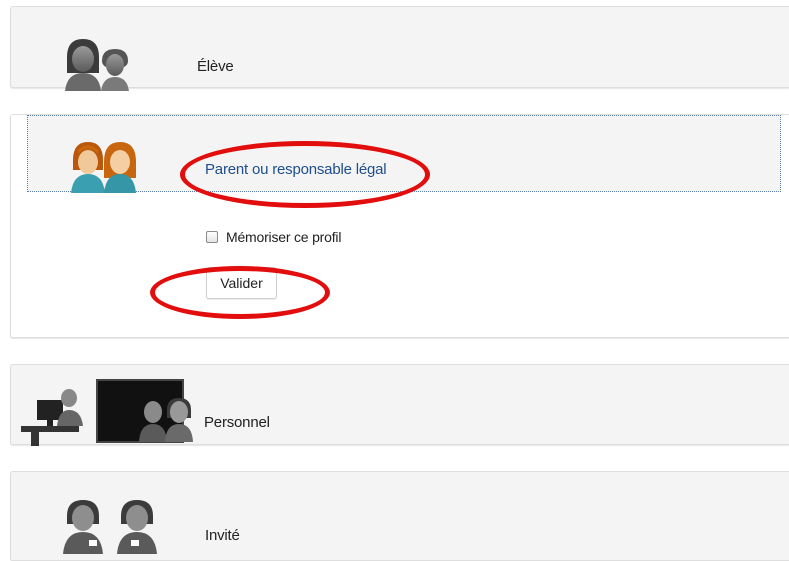  I want to click on profile-header-parent: Parent ou responsable légal, so click(404, 154).